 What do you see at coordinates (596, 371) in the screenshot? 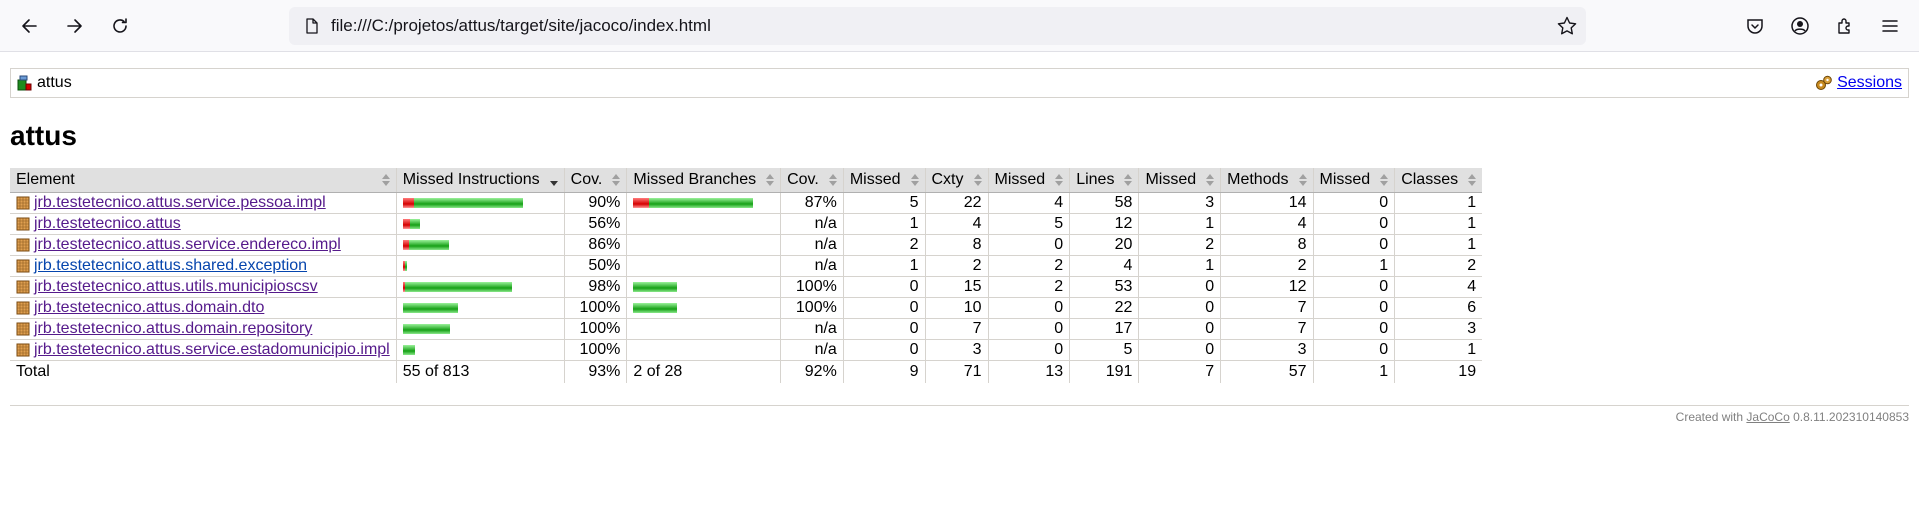
I see `total-instructions-cov: 93%` at bounding box center [596, 371].